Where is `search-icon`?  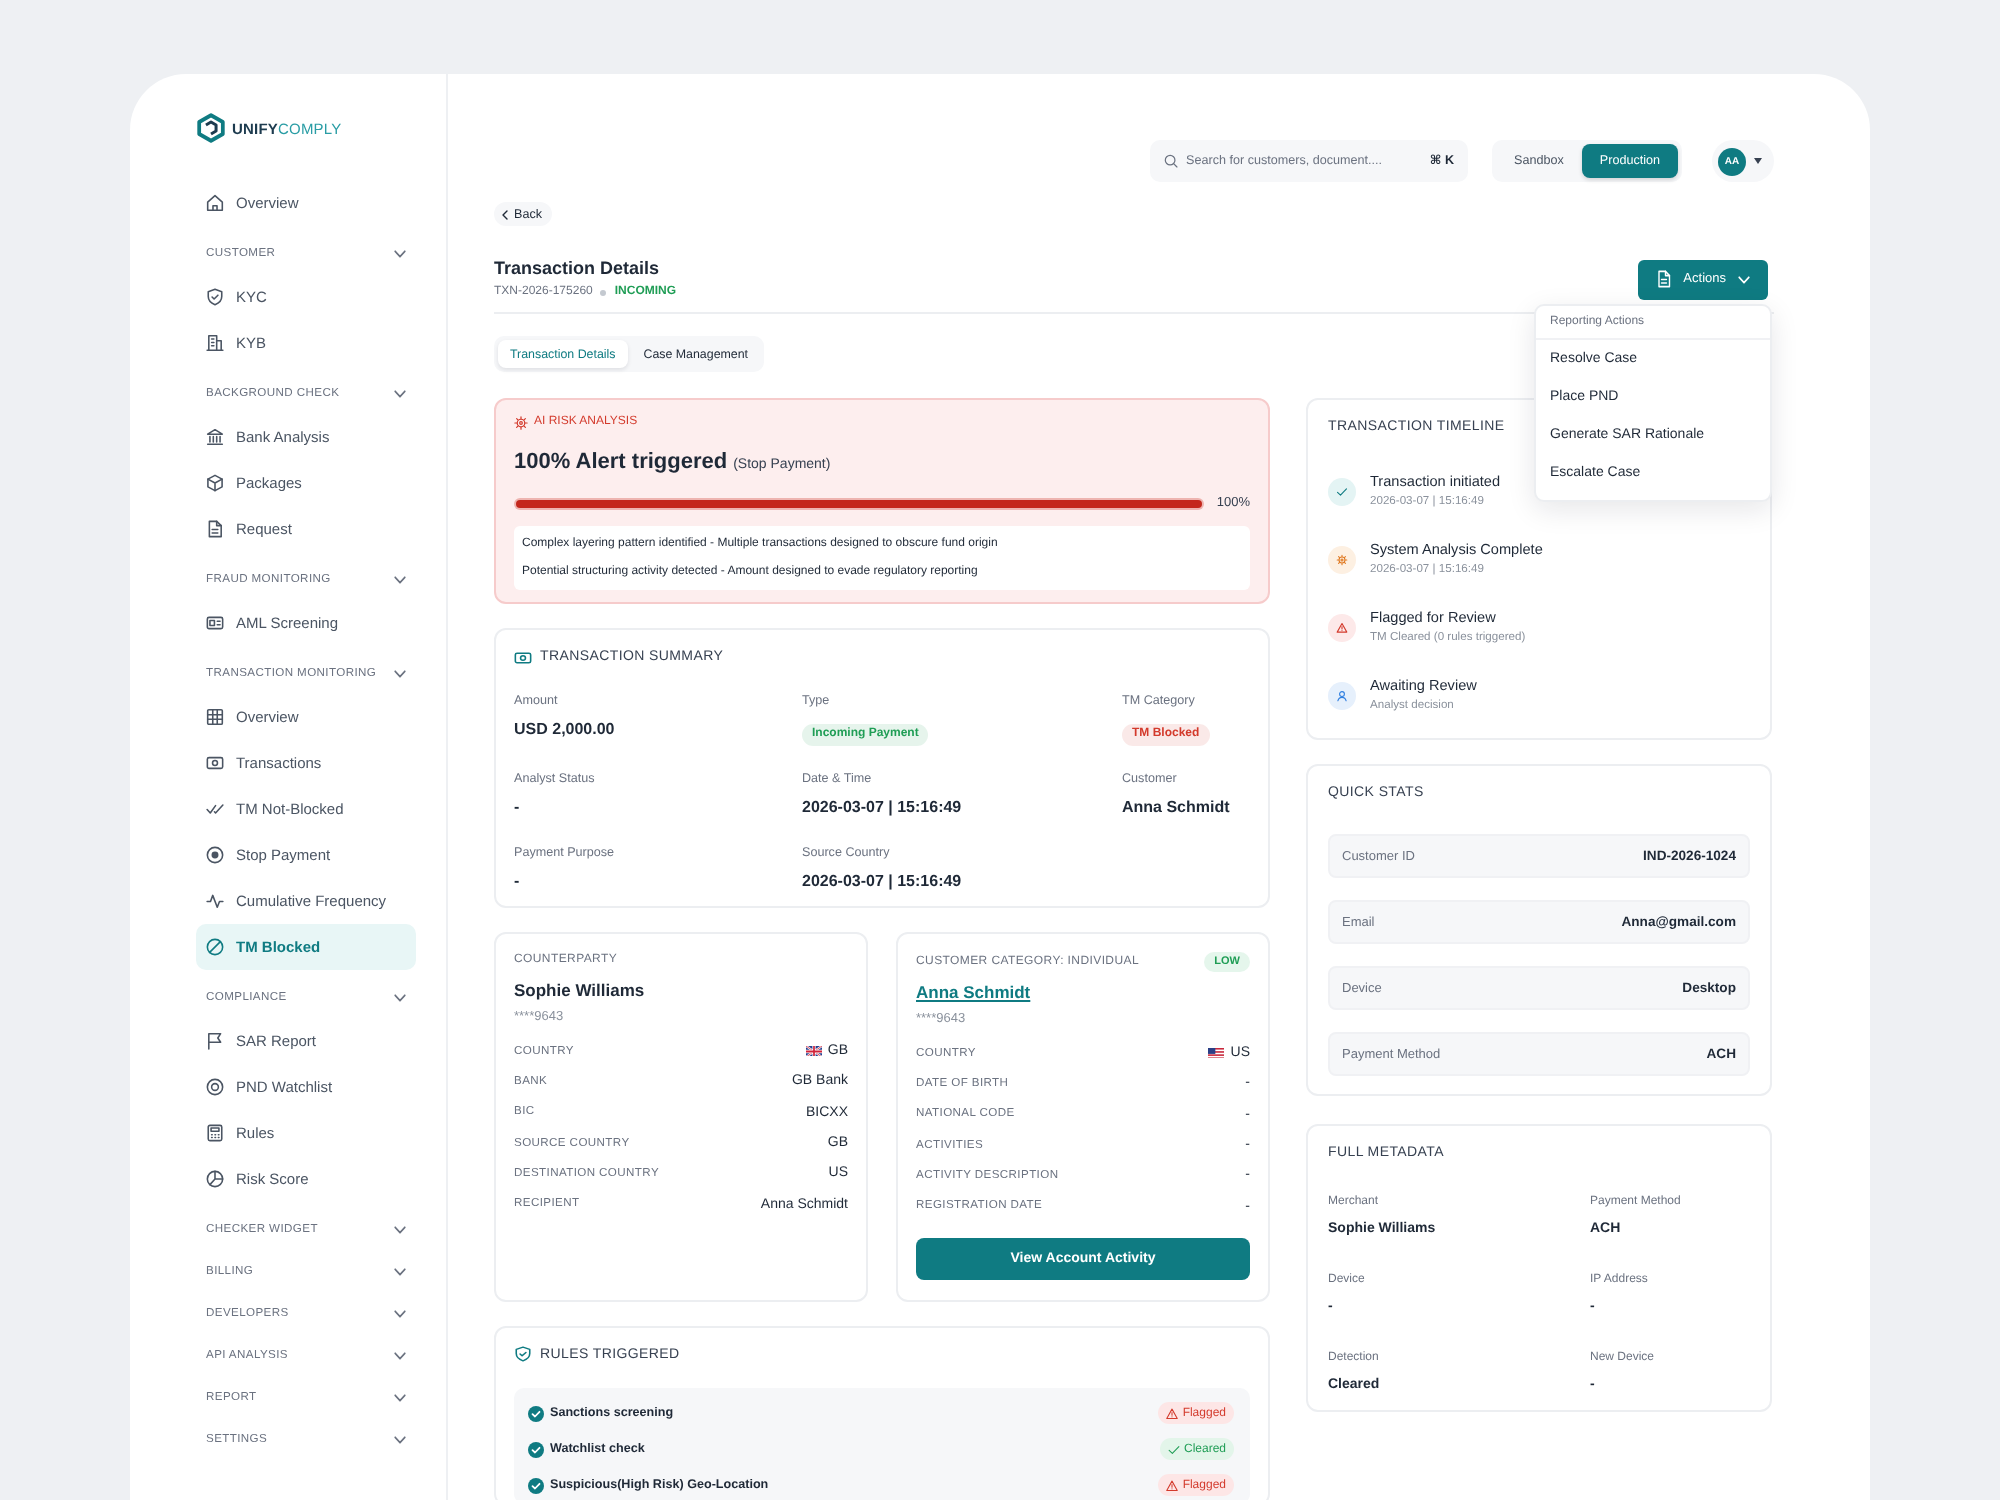
search-icon is located at coordinates (1171, 161).